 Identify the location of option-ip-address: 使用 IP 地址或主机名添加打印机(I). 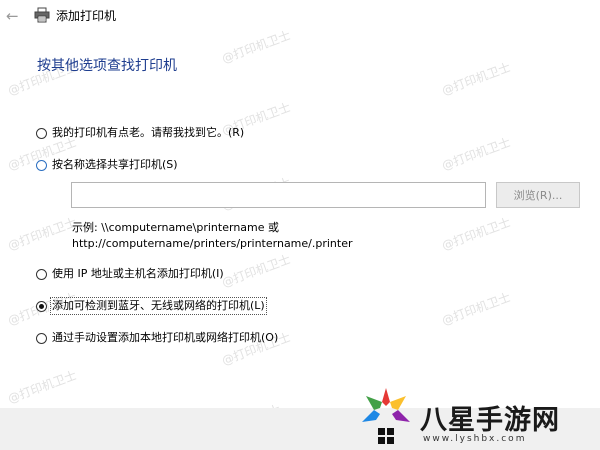
(130, 274).